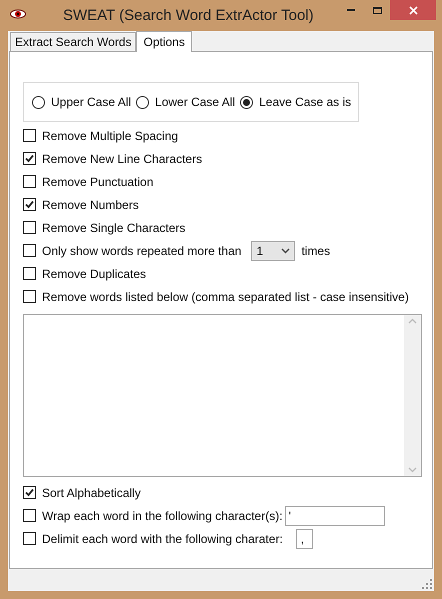 This screenshot has width=442, height=599. I want to click on option-label: Remove Punctuation, so click(98, 182).